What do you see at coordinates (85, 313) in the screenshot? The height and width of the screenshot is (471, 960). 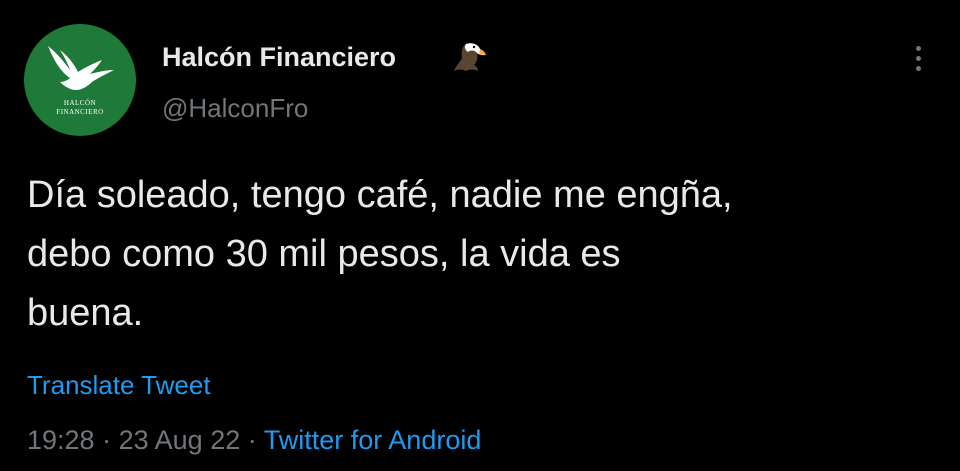 I see `tweet-text-line: buena.` at bounding box center [85, 313].